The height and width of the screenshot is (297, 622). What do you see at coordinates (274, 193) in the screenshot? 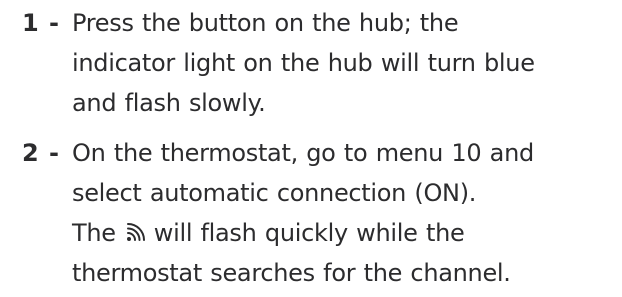
I see `step-text-line: select automatic connection (ON).` at bounding box center [274, 193].